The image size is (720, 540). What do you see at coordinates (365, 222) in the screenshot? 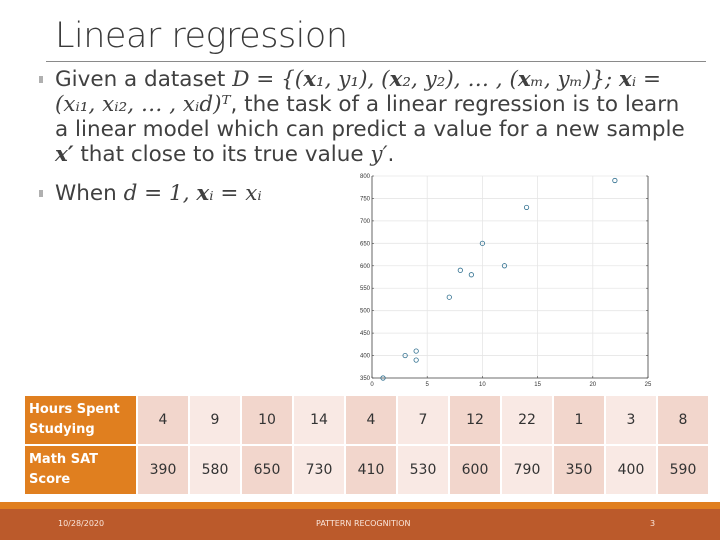
I see `y-tick-label: 700` at bounding box center [365, 222].